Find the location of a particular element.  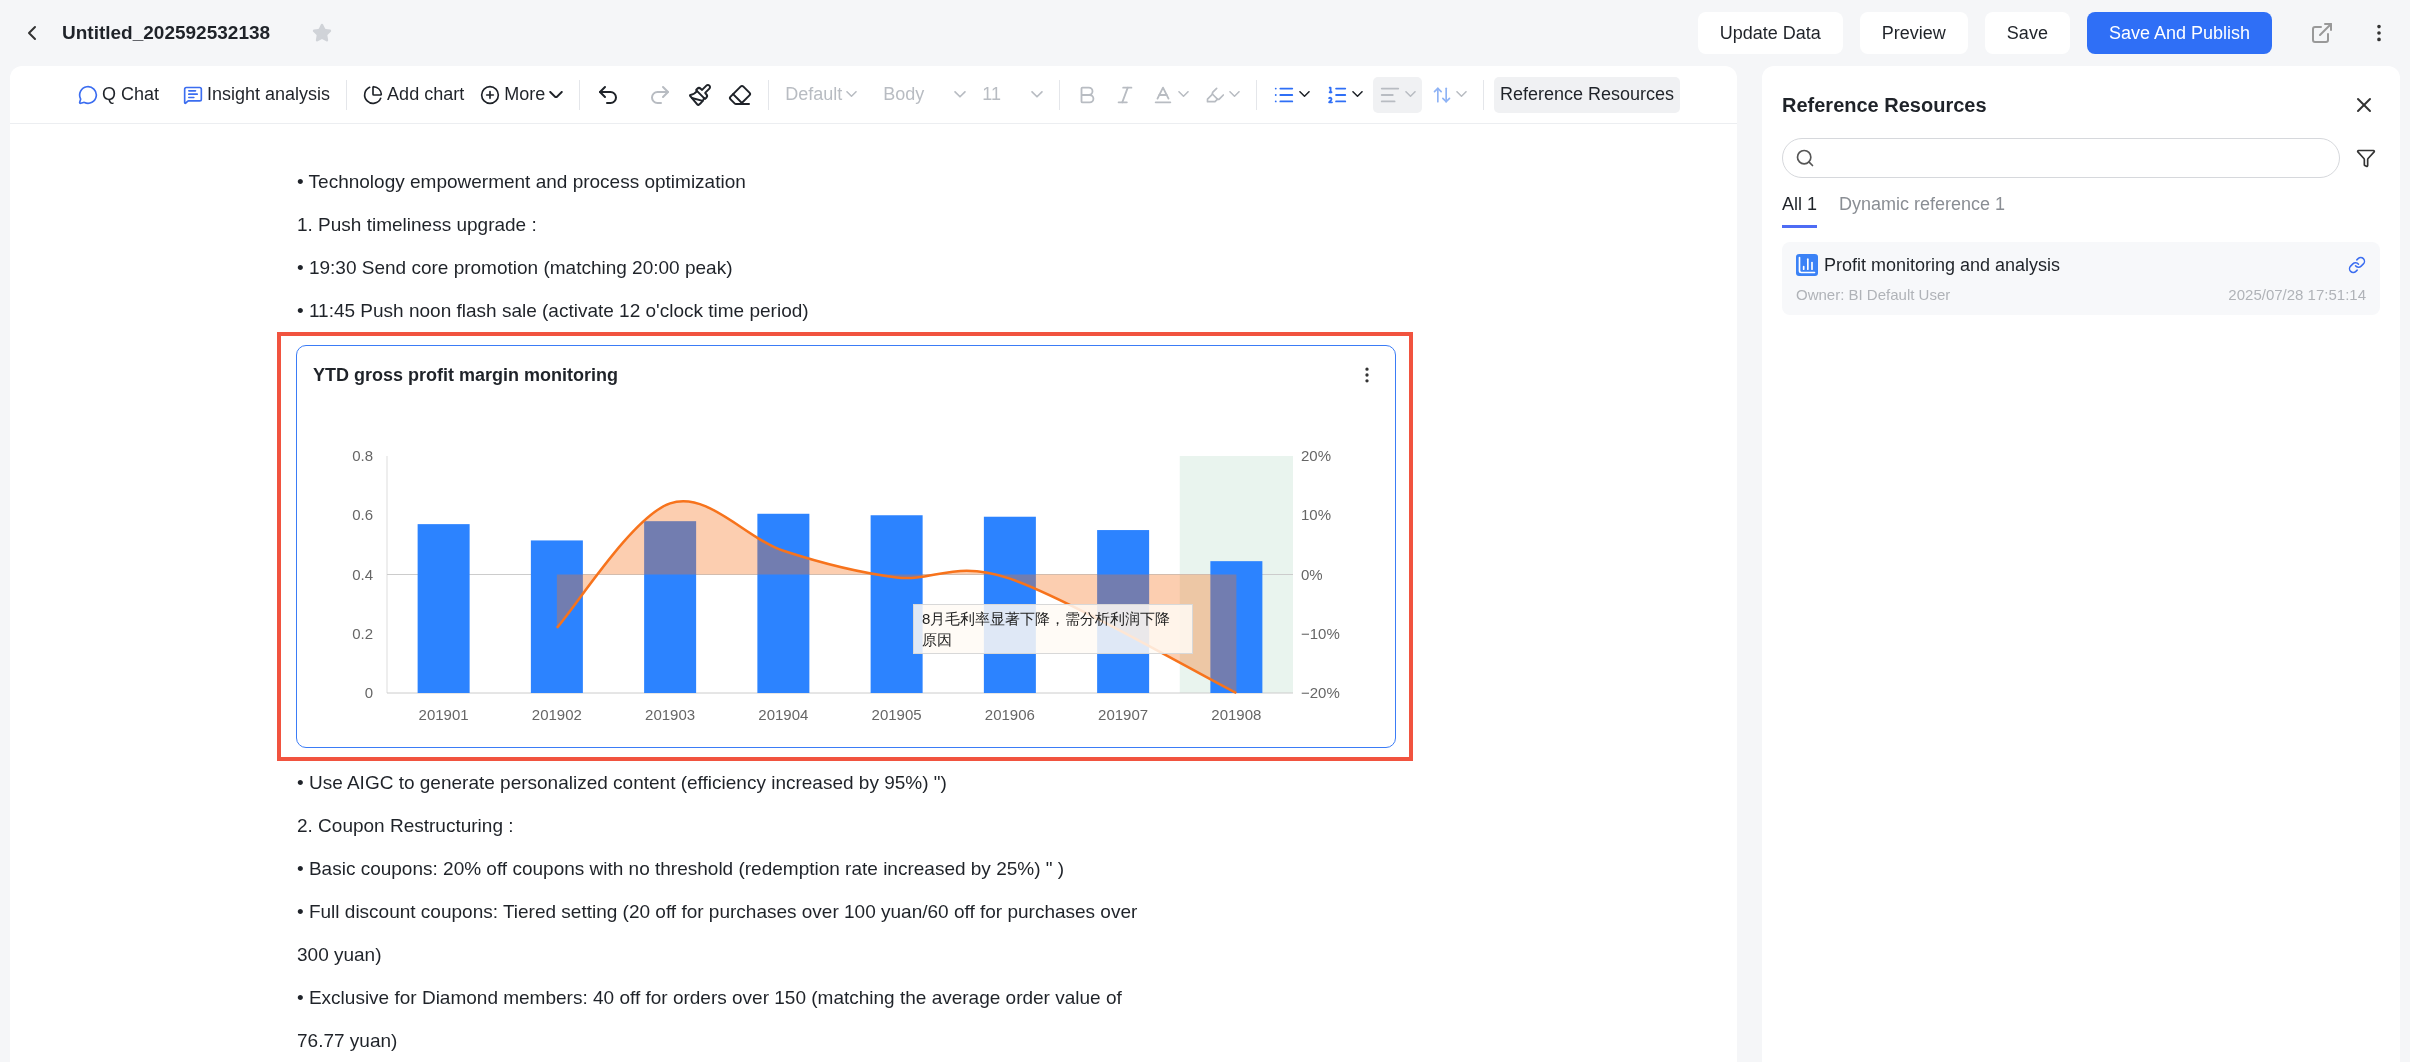

timestamp: 2025/07/28 17:51:14 is located at coordinates (2297, 294).